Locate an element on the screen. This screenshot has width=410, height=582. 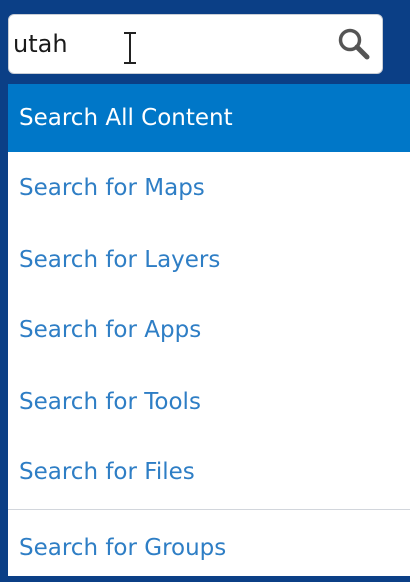
menu-item-search-all-content: Search All Content is located at coordinates (209, 118).